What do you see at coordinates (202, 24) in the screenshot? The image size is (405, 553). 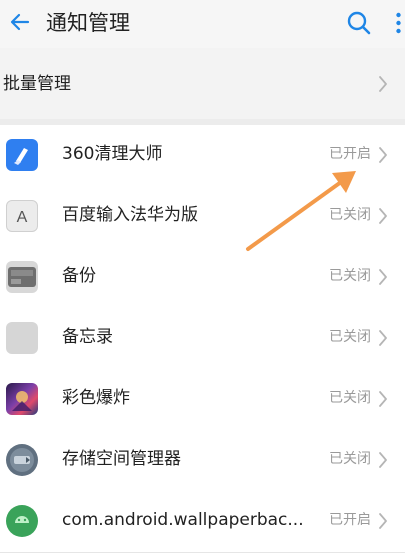 I see `top-bar: 通知管理` at bounding box center [202, 24].